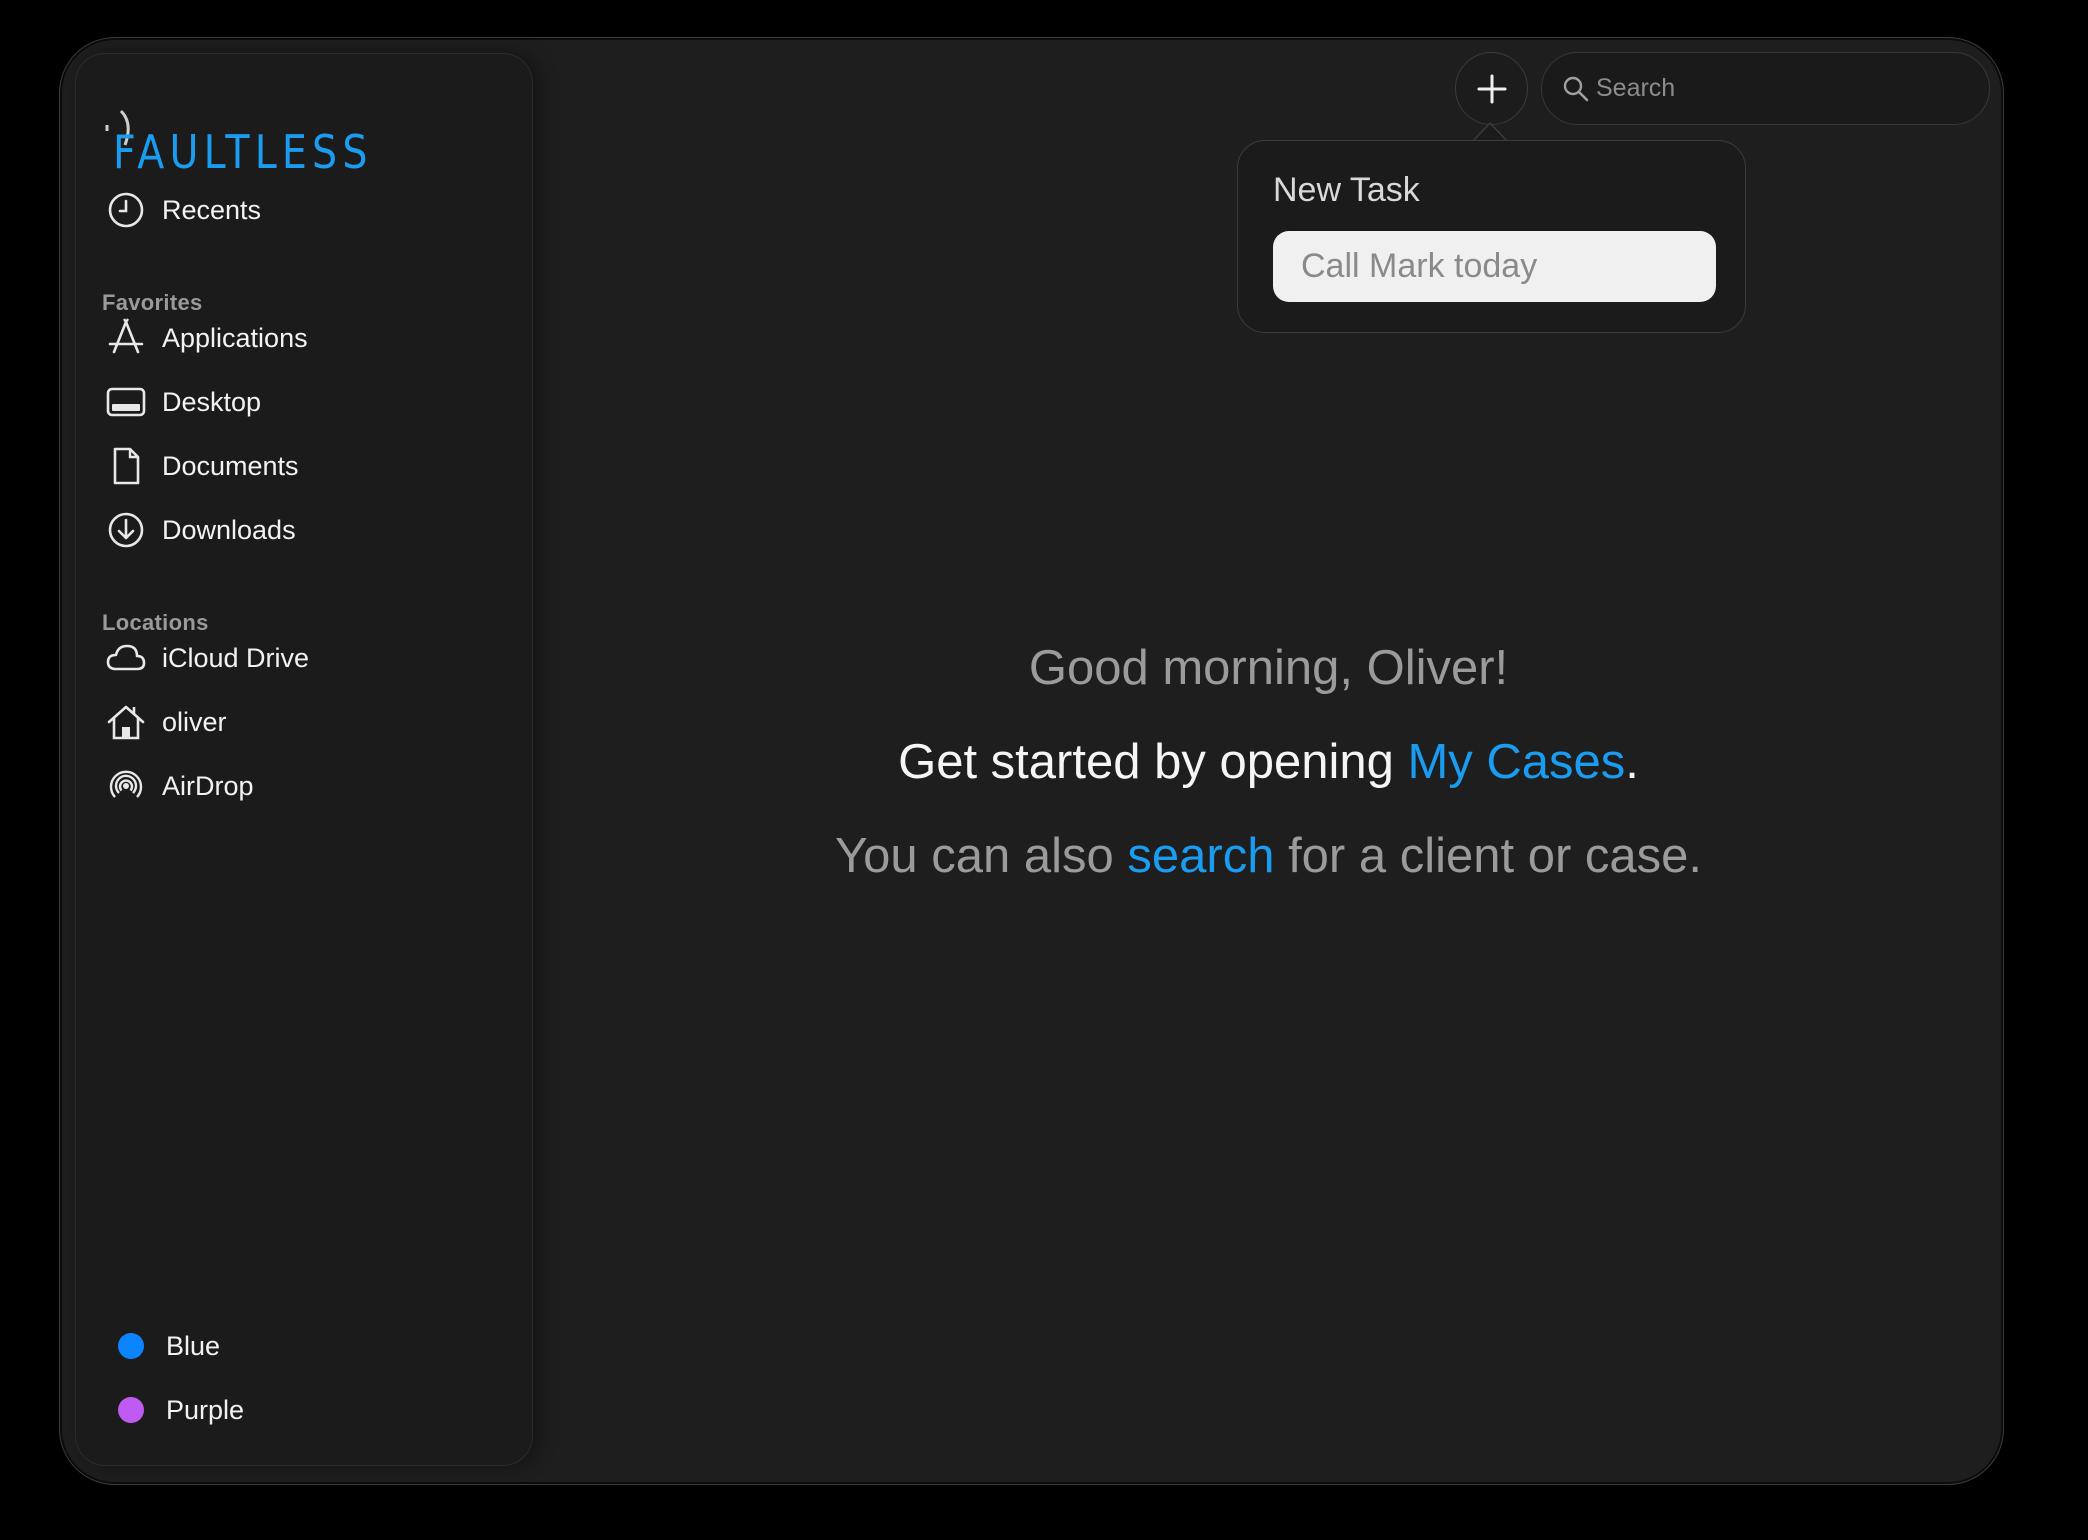 Image resolution: width=2088 pixels, height=1540 pixels. Describe the element at coordinates (1488, 856) in the screenshot. I see `search-hint-suffix: for a client or case.` at that location.